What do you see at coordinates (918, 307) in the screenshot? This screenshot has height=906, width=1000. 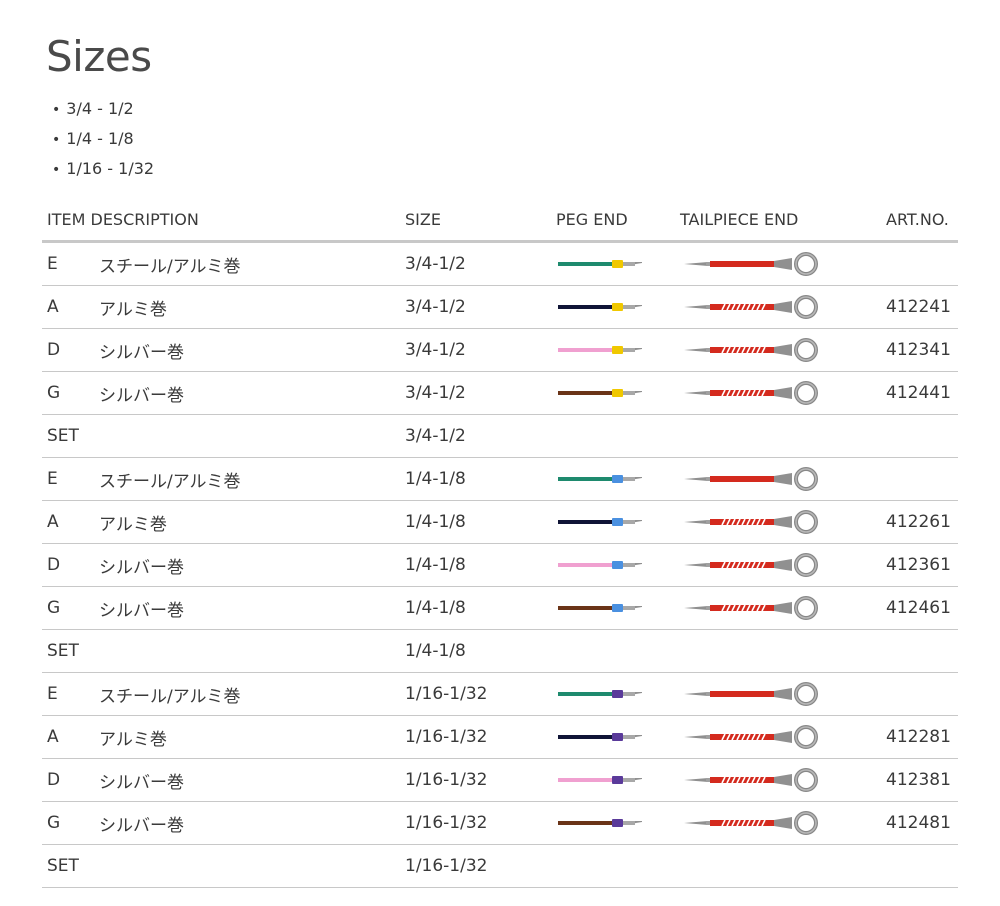 I see `art-number: 412241` at bounding box center [918, 307].